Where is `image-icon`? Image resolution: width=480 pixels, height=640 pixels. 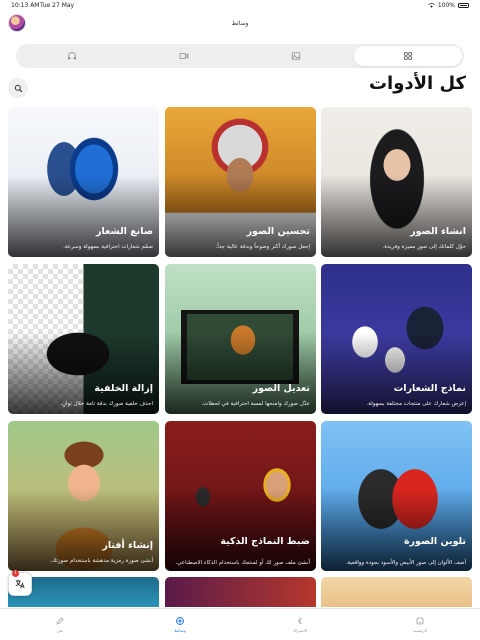 image-icon is located at coordinates (296, 56).